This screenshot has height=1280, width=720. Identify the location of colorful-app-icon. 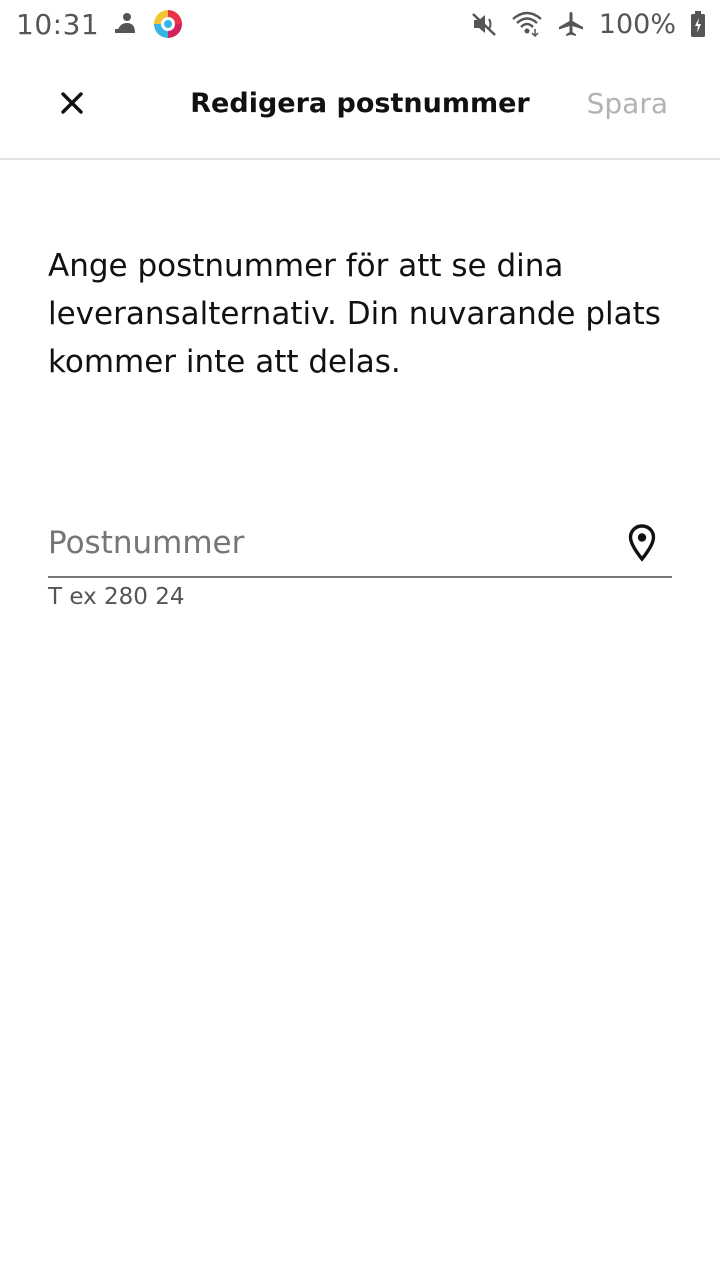
(168, 24).